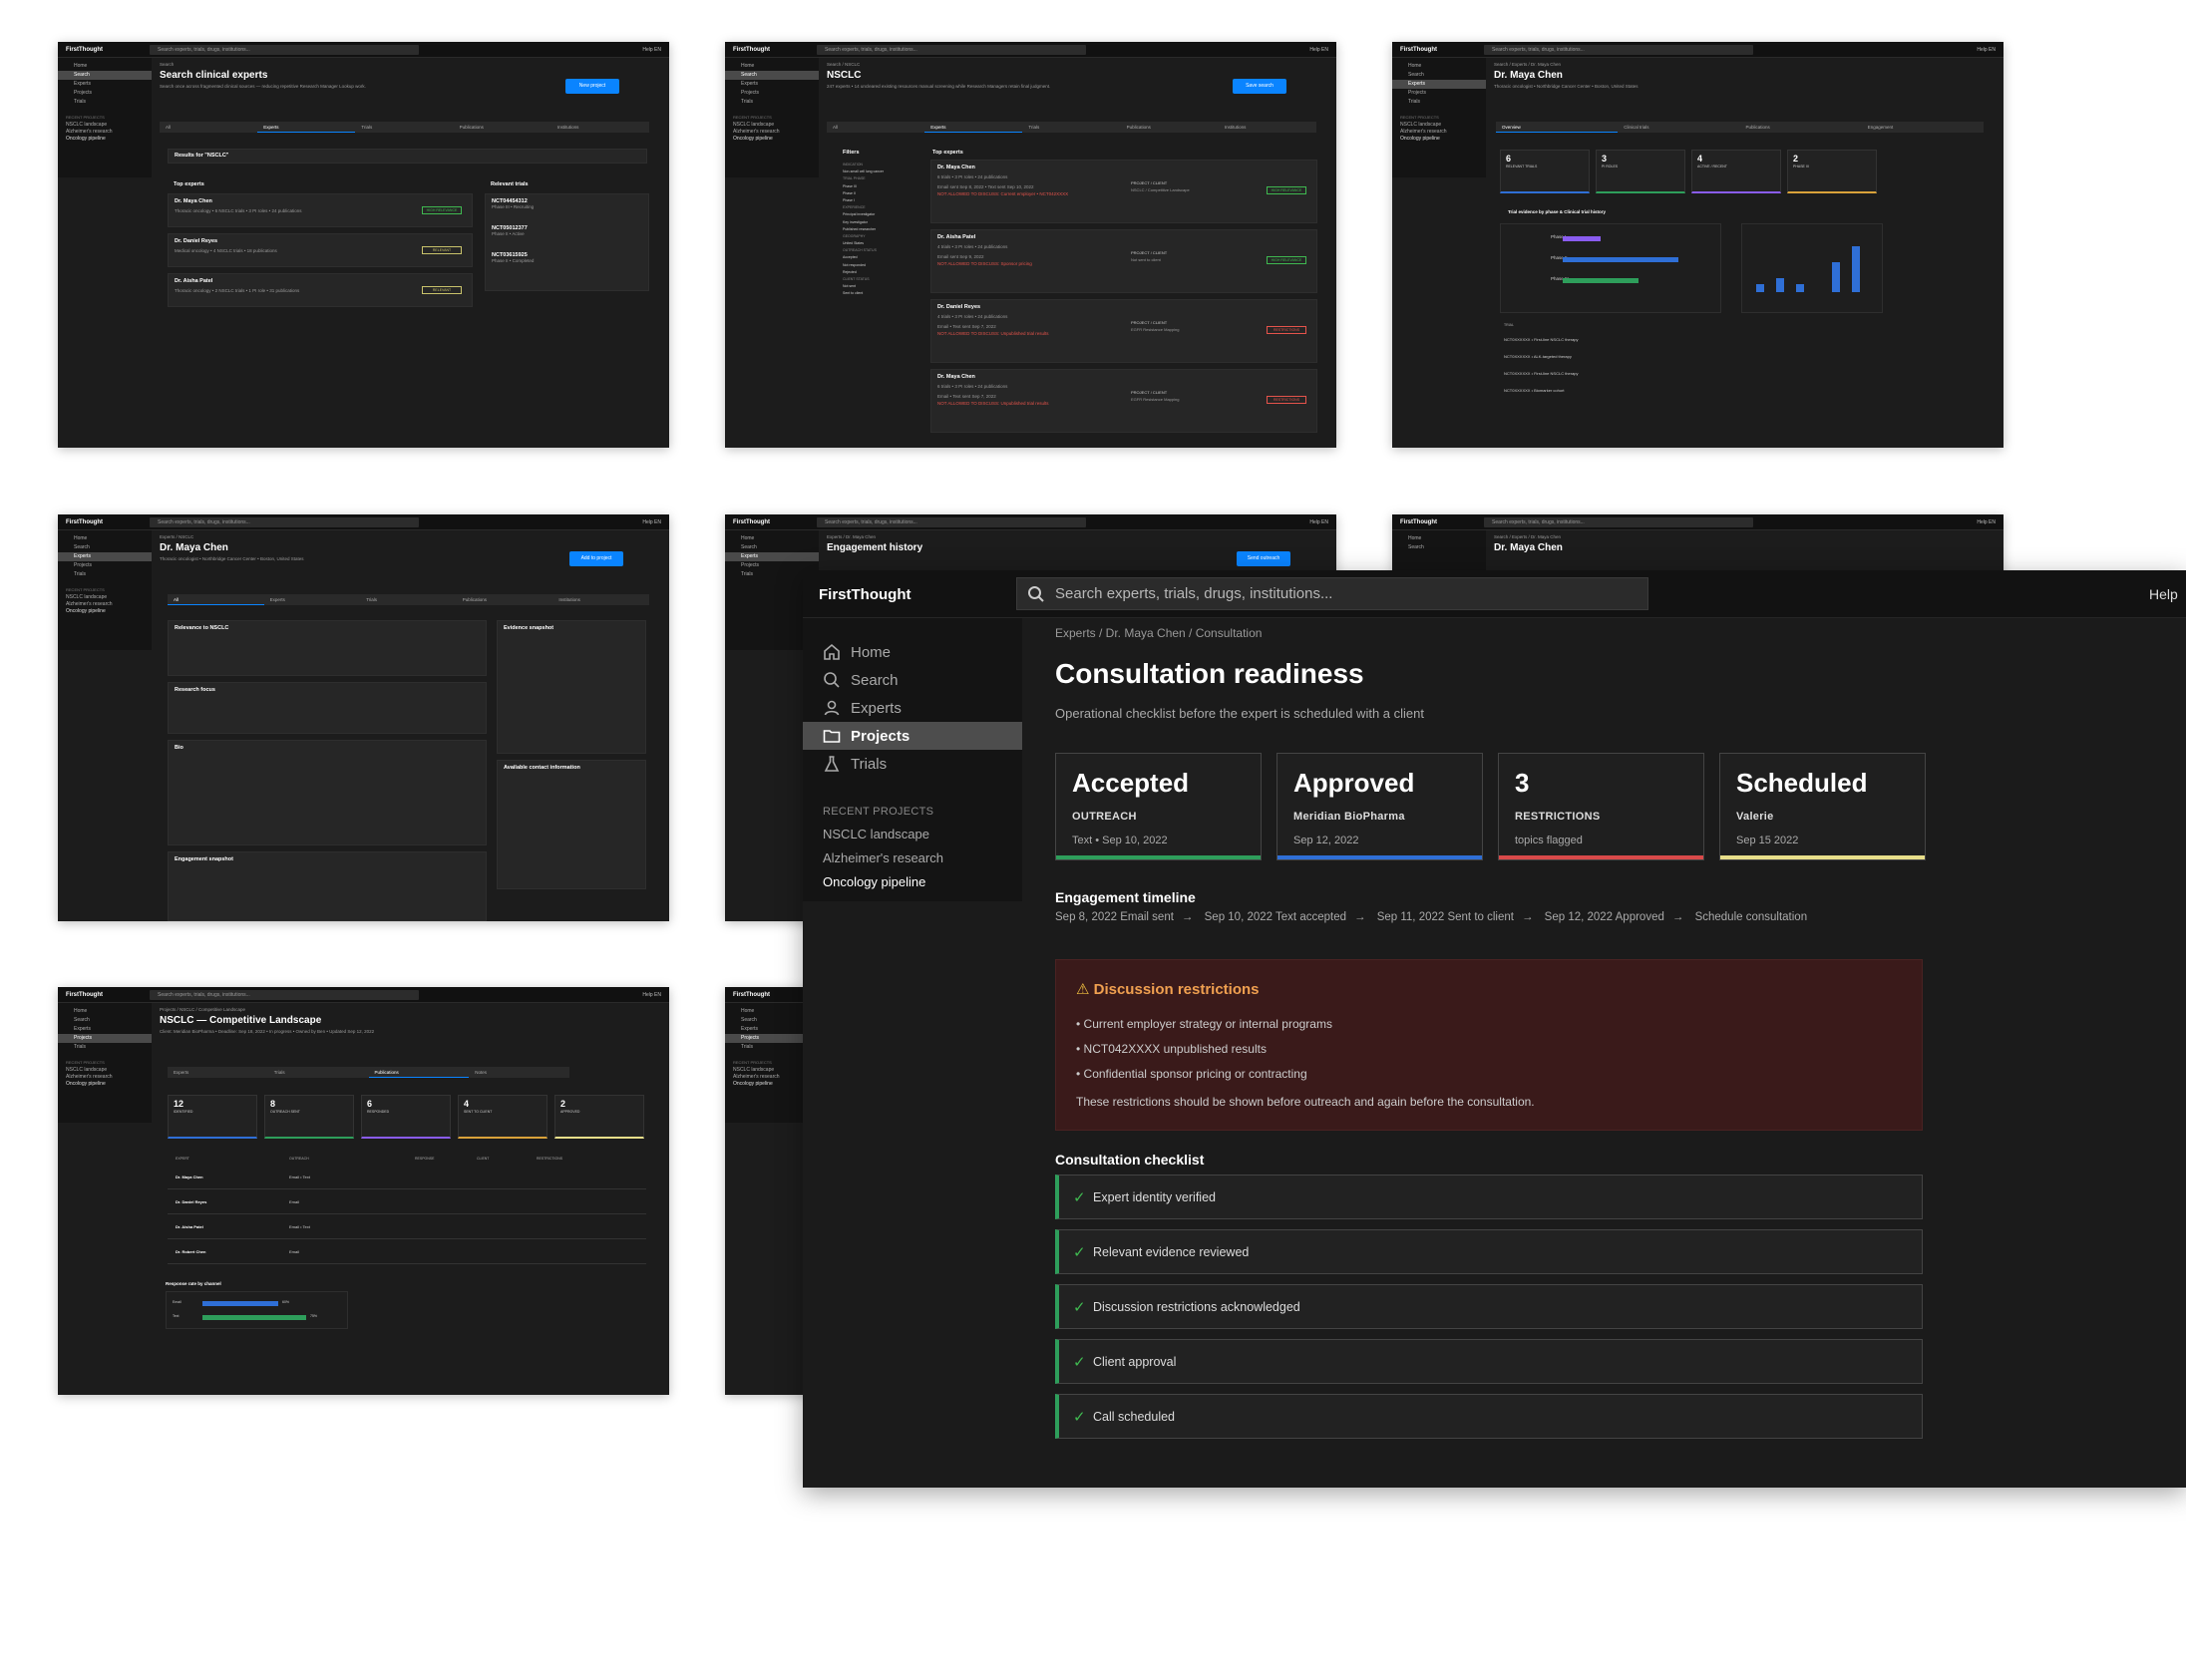 Image resolution: width=2186 pixels, height=1680 pixels. Describe the element at coordinates (1489, 1306) in the screenshot. I see `checklist-item: ✓ Discussion restrictions acknowledged` at that location.